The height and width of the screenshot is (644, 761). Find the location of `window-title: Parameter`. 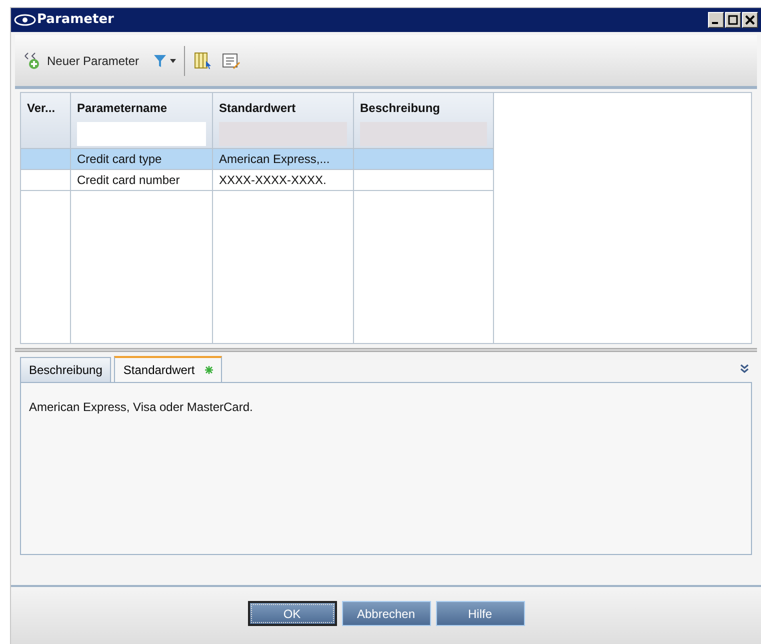

window-title: Parameter is located at coordinates (75, 20).